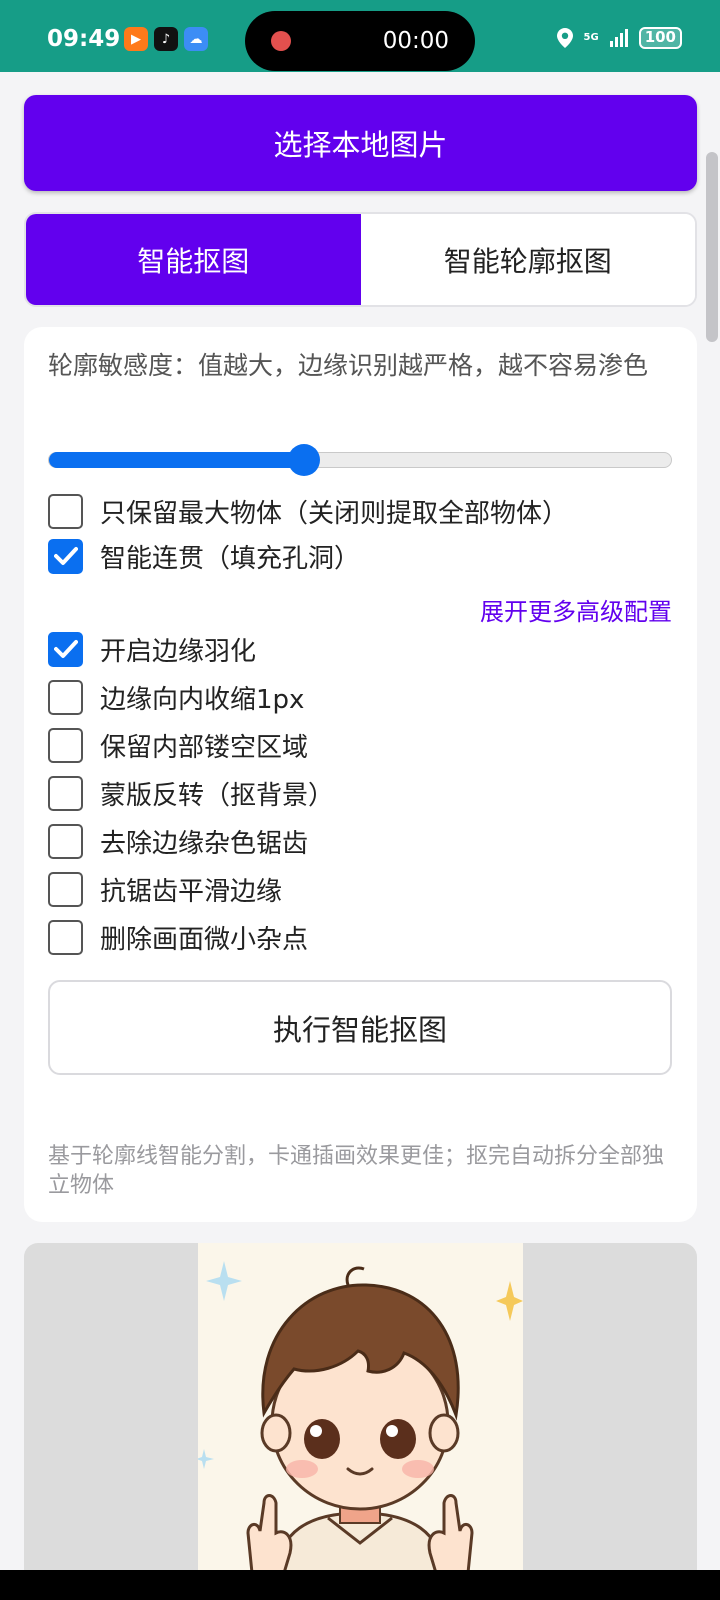 This screenshot has height=1600, width=720. I want to click on option-keep-hollow: 保留内部镂空区域, so click(178, 745).